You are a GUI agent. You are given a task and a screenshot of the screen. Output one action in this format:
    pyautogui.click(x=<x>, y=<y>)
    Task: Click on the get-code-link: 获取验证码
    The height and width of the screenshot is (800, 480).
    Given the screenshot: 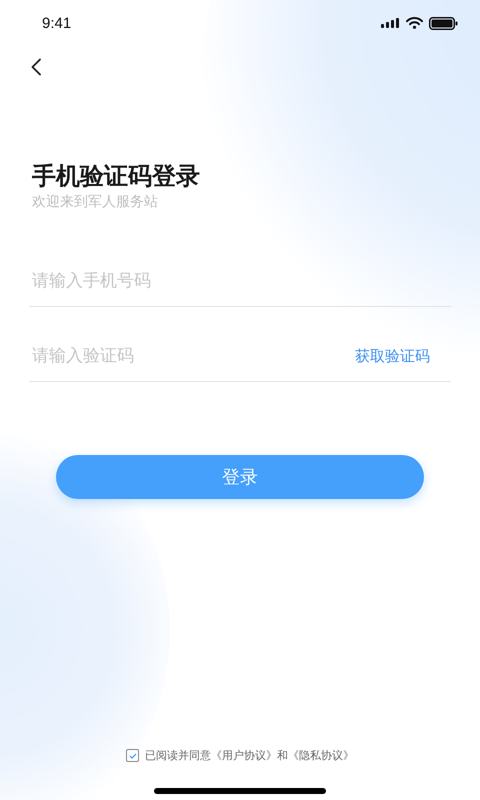 What is the action you would take?
    pyautogui.click(x=392, y=356)
    